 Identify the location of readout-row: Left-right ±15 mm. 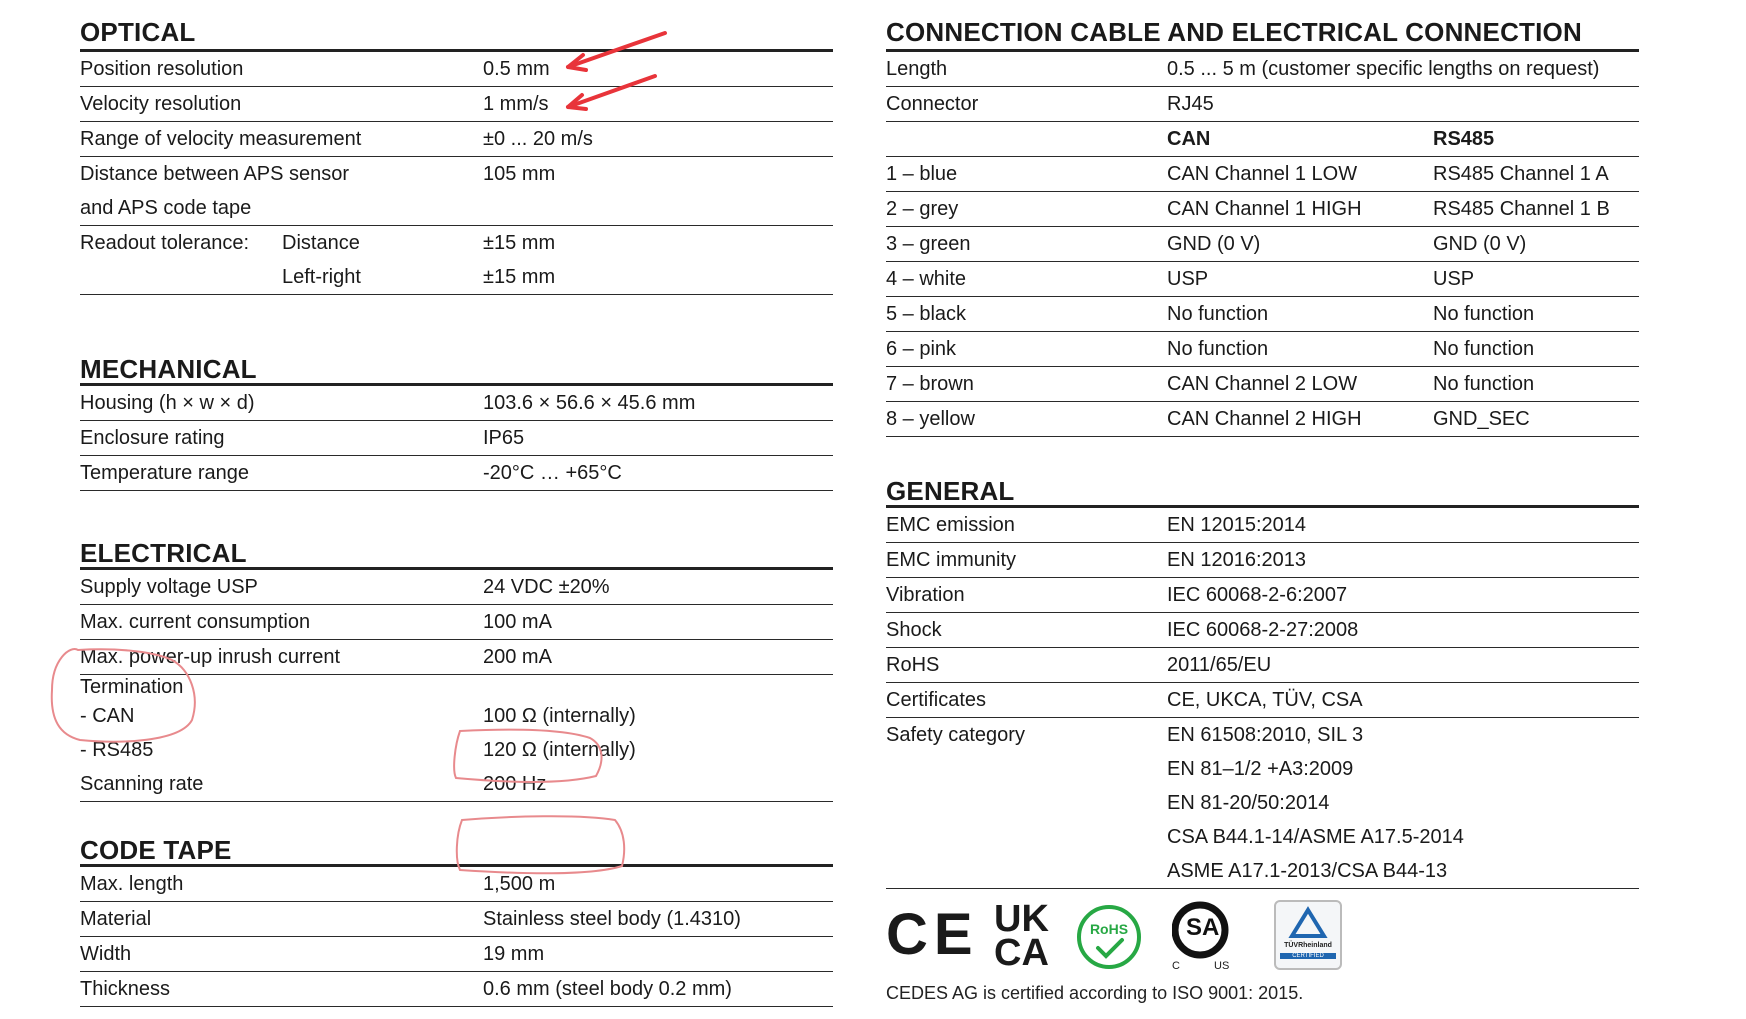
(456, 277).